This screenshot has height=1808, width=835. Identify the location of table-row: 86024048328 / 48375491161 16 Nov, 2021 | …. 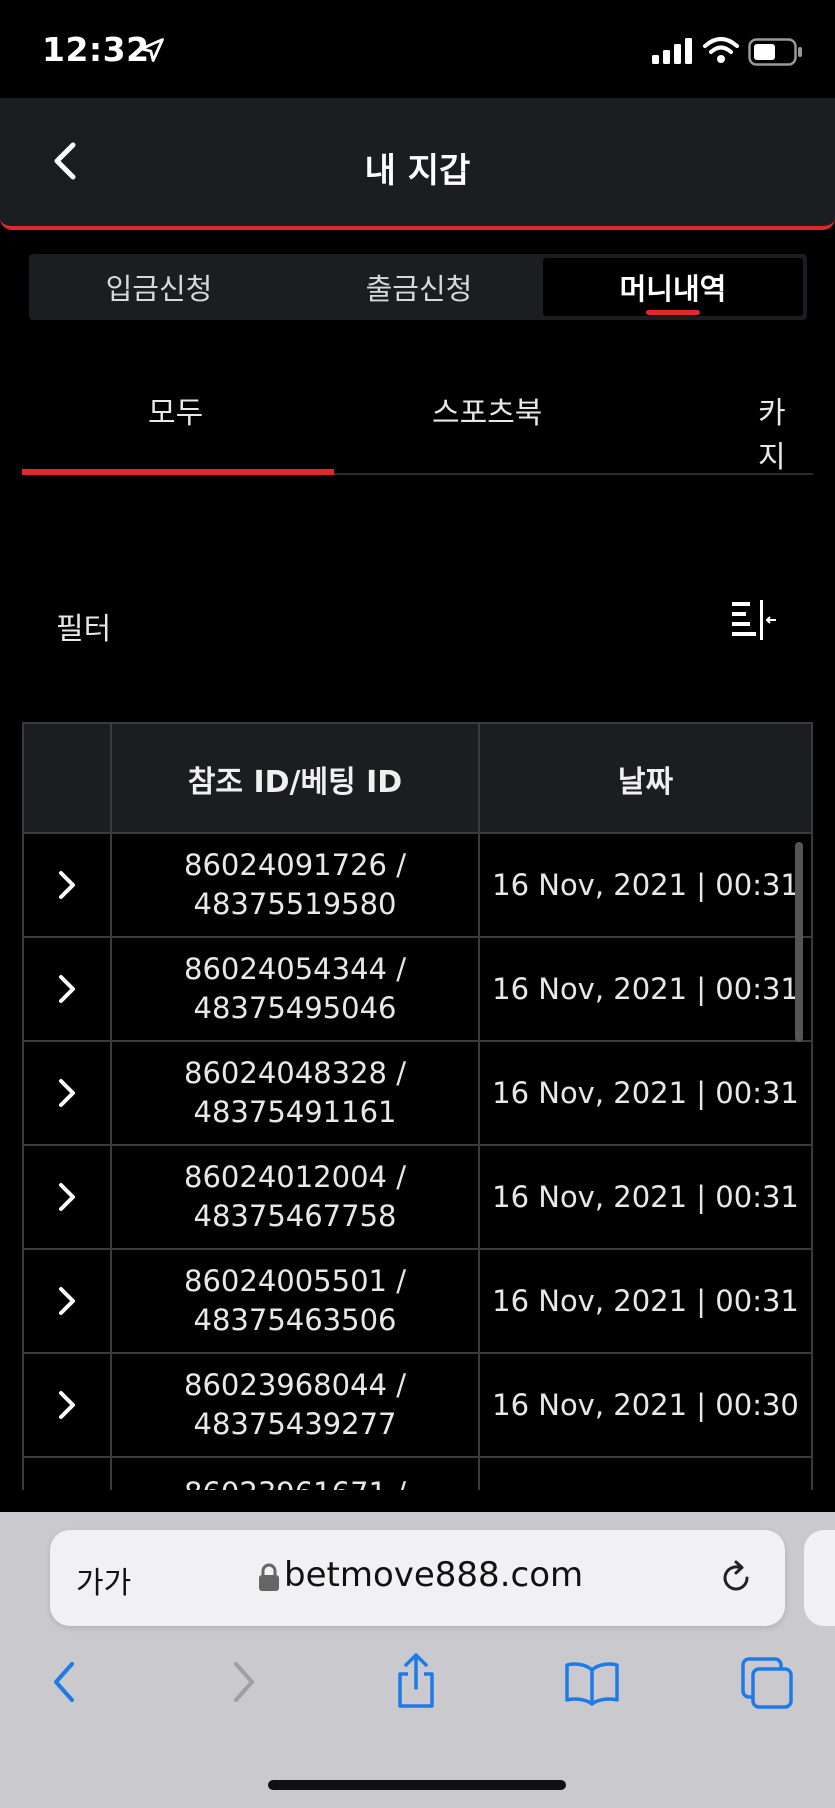
(417, 1094).